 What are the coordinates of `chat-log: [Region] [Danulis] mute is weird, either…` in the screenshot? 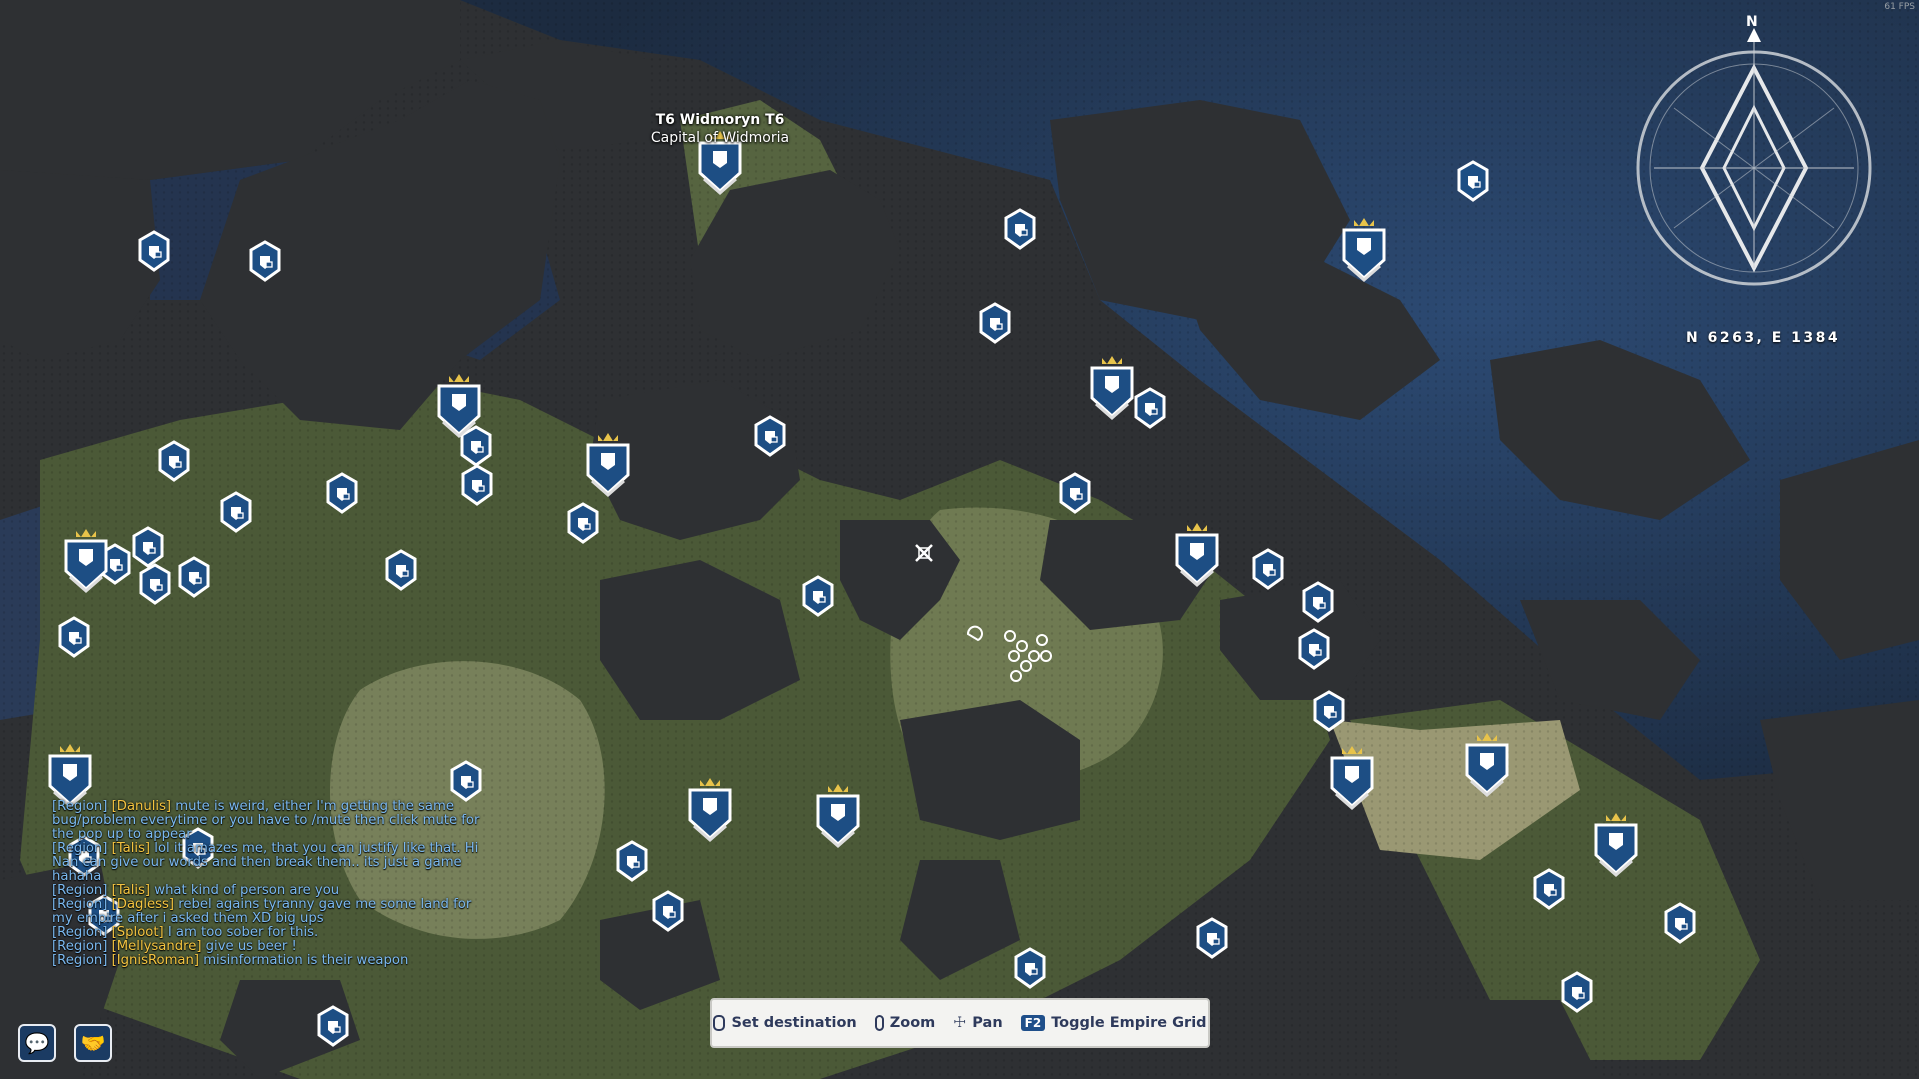 It's located at (268, 884).